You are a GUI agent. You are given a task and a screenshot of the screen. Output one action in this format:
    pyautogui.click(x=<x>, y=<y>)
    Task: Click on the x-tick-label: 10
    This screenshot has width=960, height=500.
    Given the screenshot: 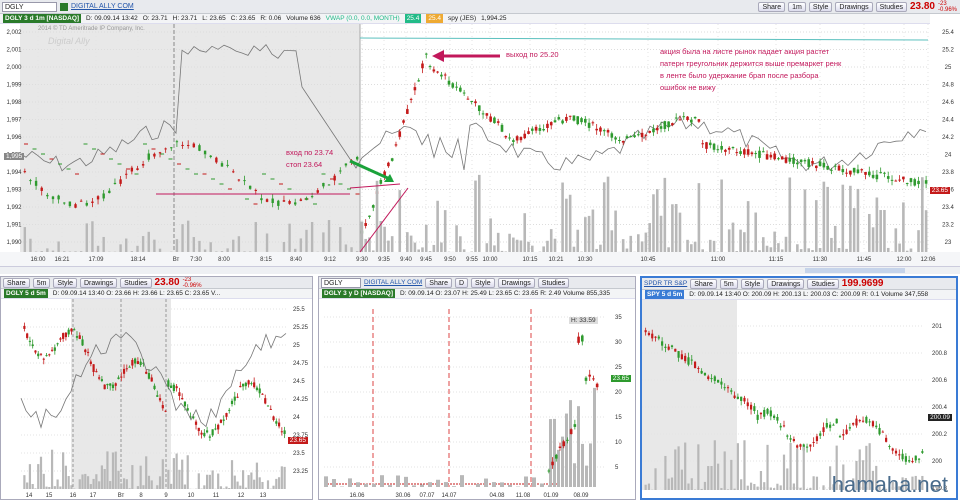 What is the action you would take?
    pyautogui.click(x=191, y=496)
    